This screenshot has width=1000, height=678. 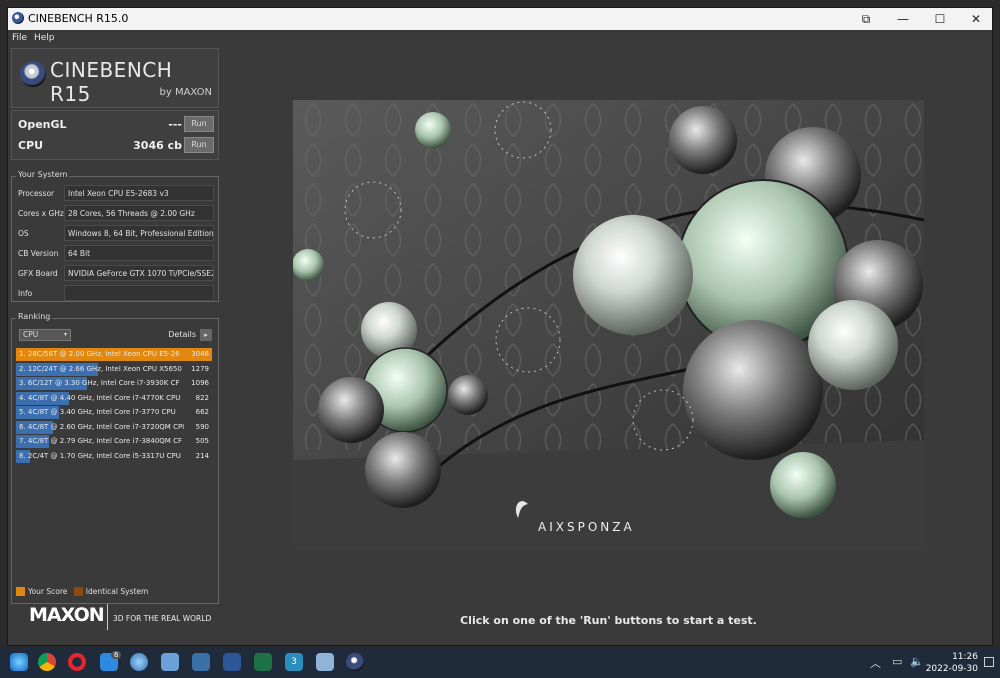 I want to click on restore-button: ⧉, so click(x=866, y=19).